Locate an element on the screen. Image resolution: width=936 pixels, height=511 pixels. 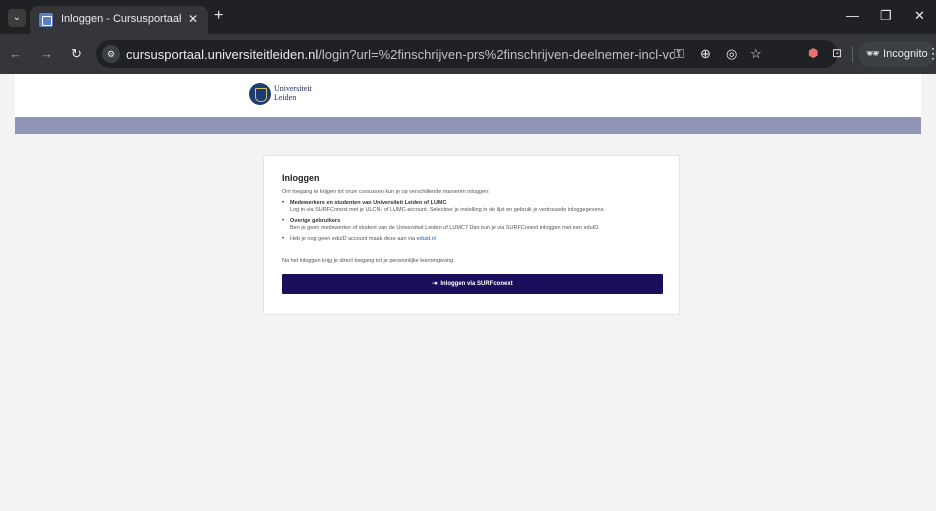
navigation-bar is located at coordinates (468, 125).